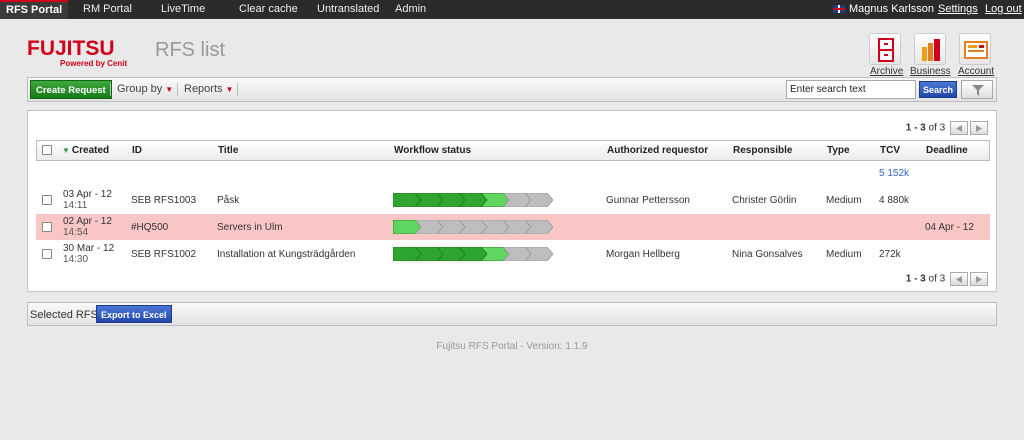 The image size is (1024, 440). I want to click on tab-rm-portal: RM Portal, so click(107, 9).